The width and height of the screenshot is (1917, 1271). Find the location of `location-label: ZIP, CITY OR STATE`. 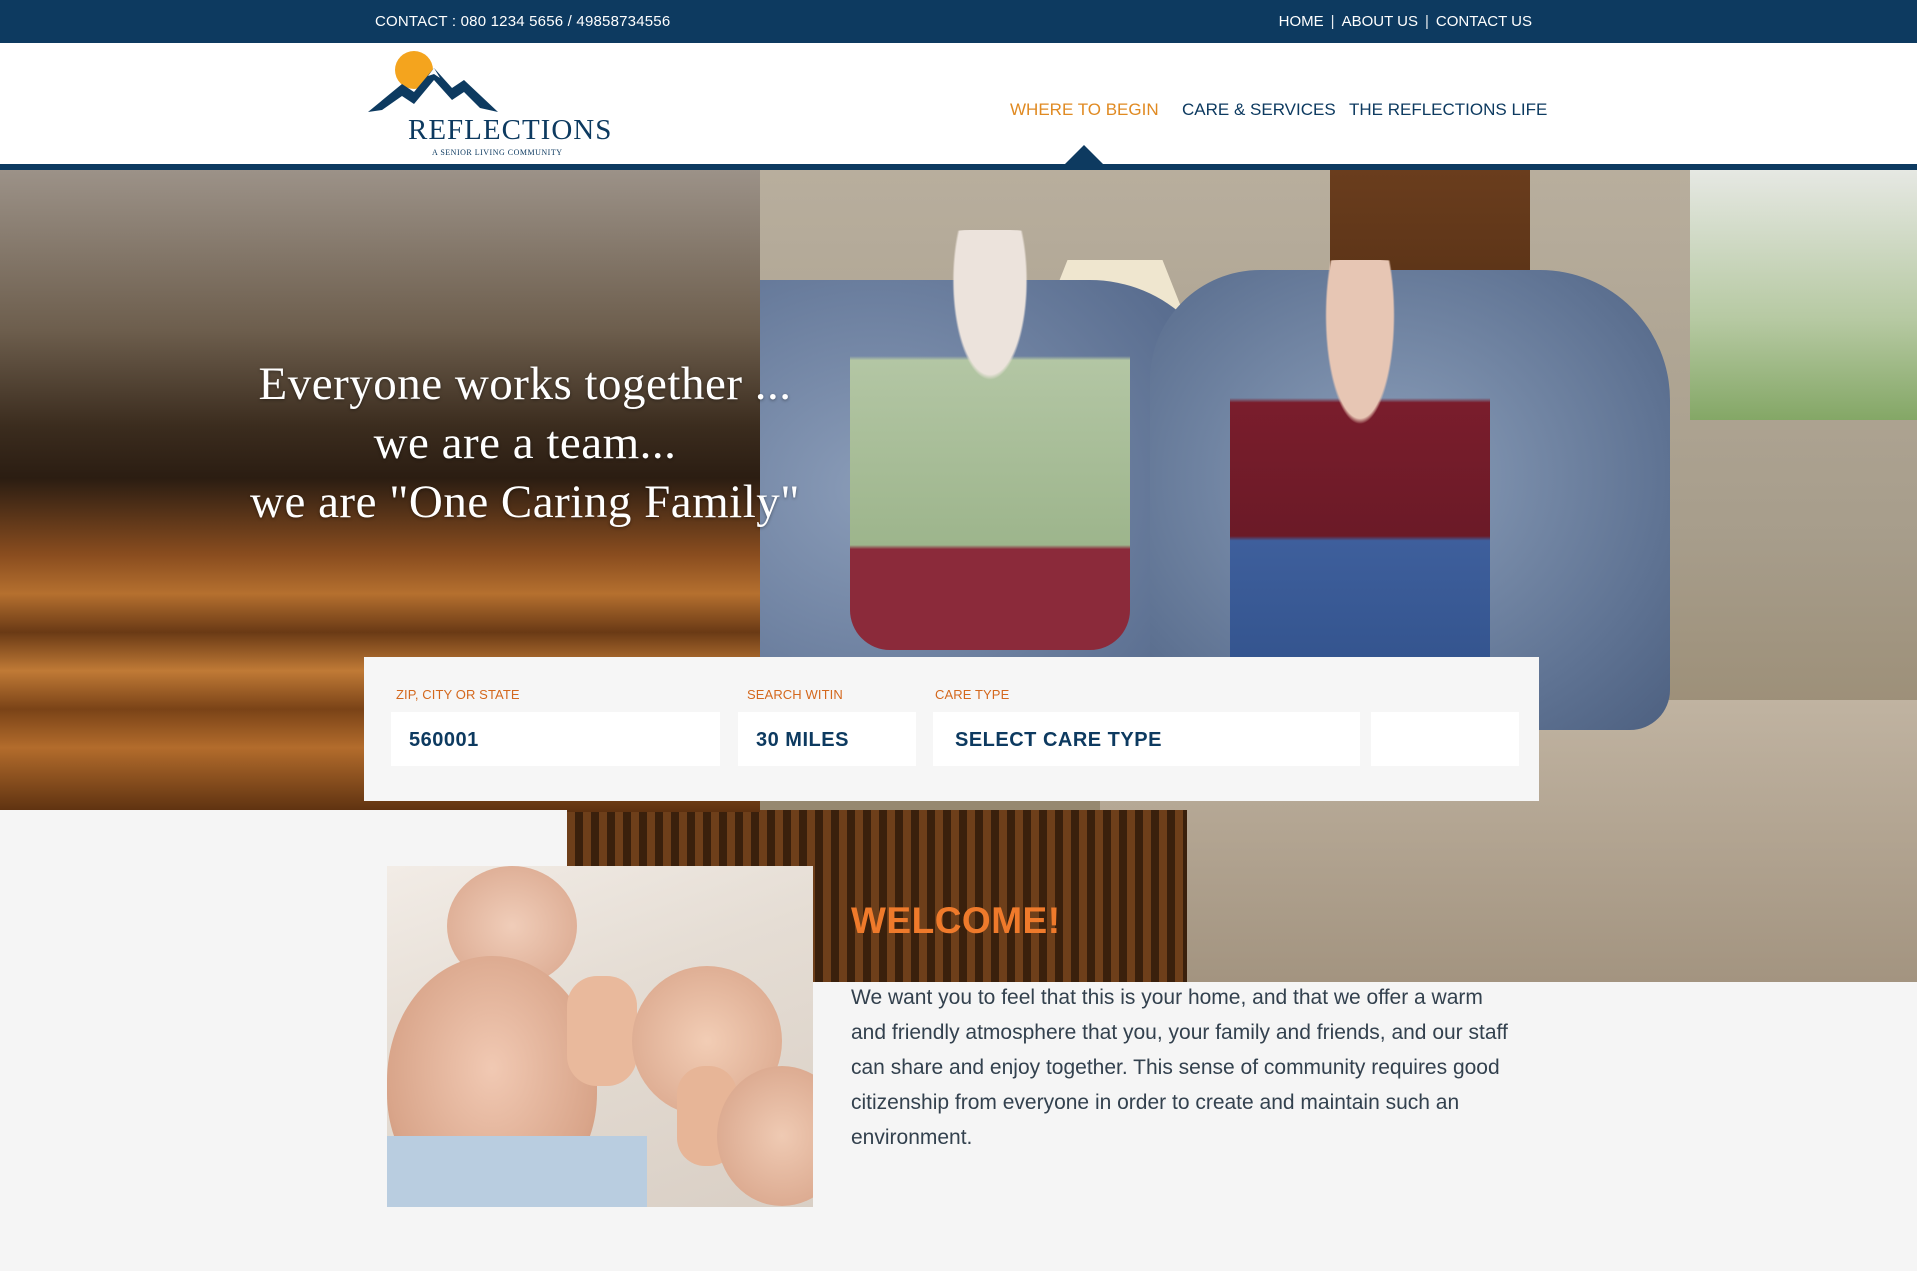

location-label: ZIP, CITY OR STATE is located at coordinates (458, 694).